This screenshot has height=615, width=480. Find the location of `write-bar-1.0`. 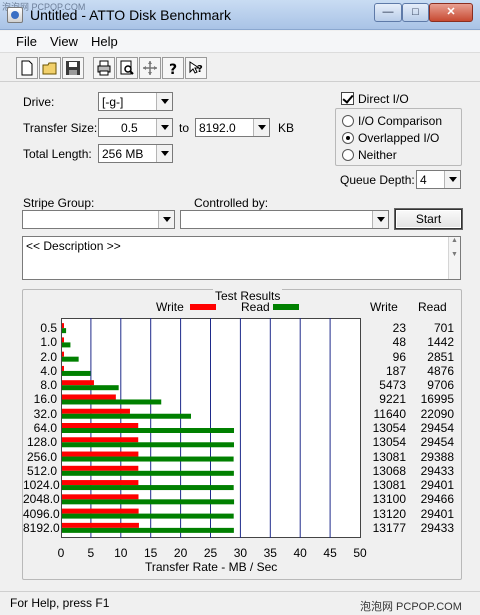

write-bar-1.0 is located at coordinates (63, 340).